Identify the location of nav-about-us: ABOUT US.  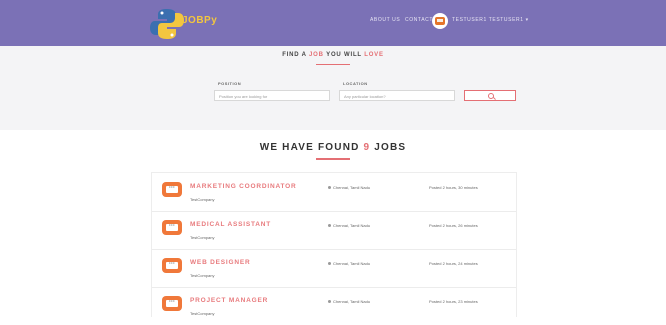
(385, 20).